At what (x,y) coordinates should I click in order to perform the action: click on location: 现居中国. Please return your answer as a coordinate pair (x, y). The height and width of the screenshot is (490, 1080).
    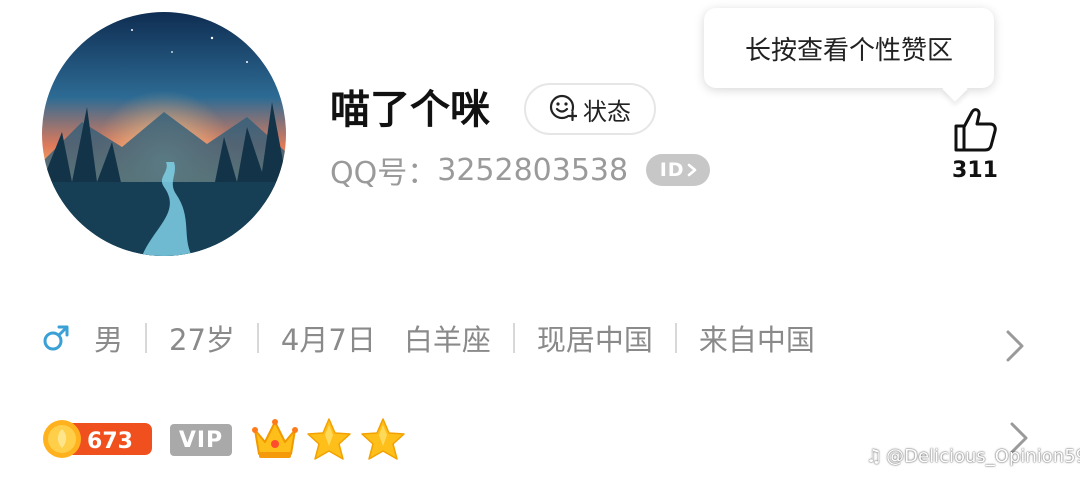
    Looking at the image, I should click on (594, 340).